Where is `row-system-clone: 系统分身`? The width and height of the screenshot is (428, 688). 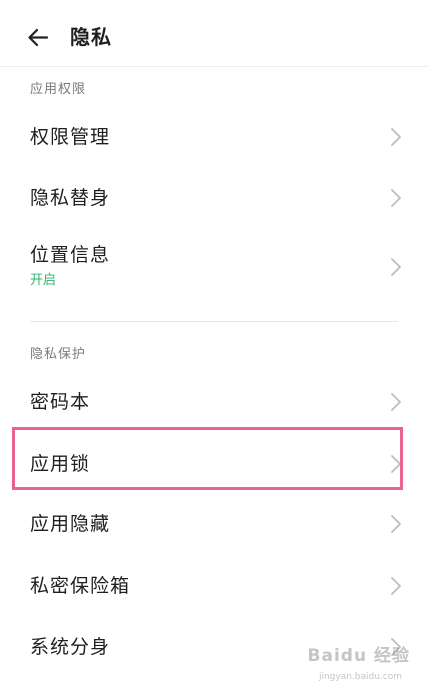
row-system-clone: 系统分身 is located at coordinates (214, 647).